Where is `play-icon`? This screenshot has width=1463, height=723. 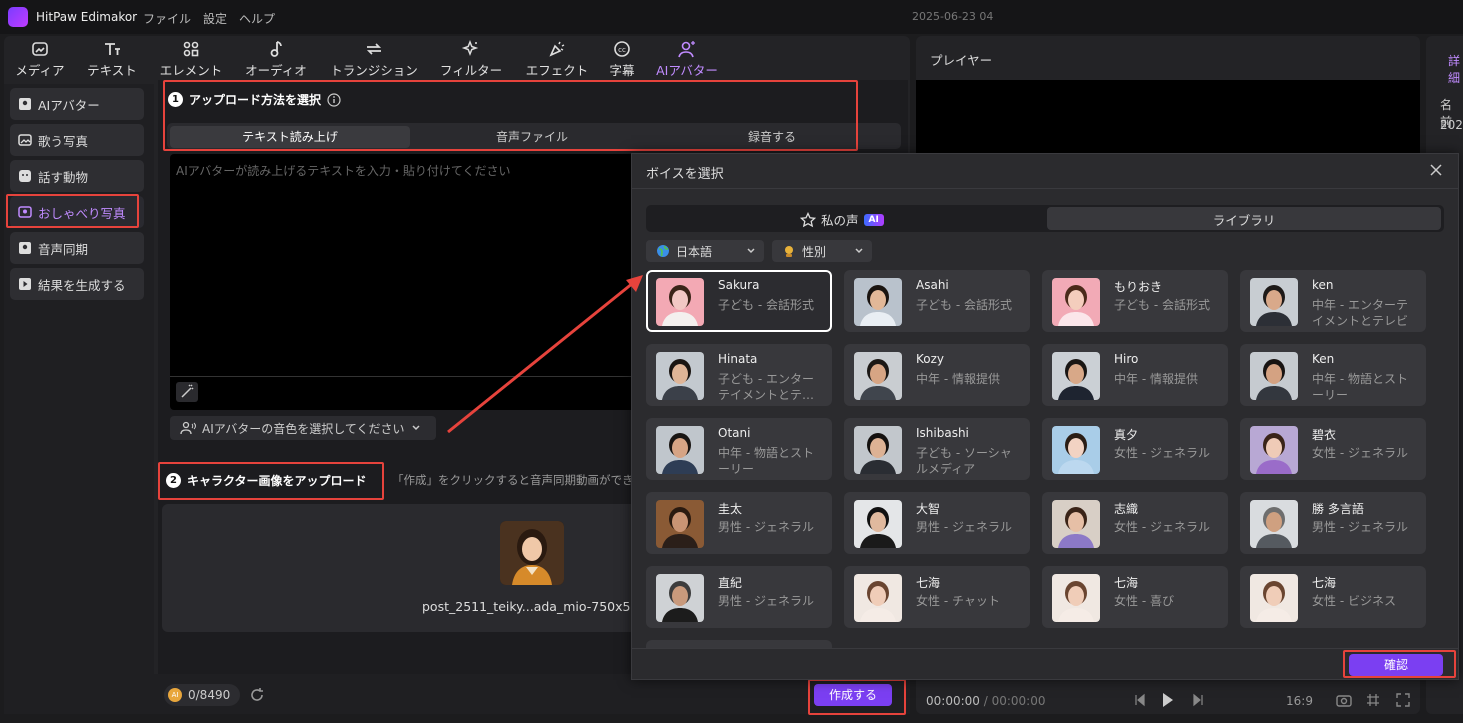
play-icon is located at coordinates (25, 284).